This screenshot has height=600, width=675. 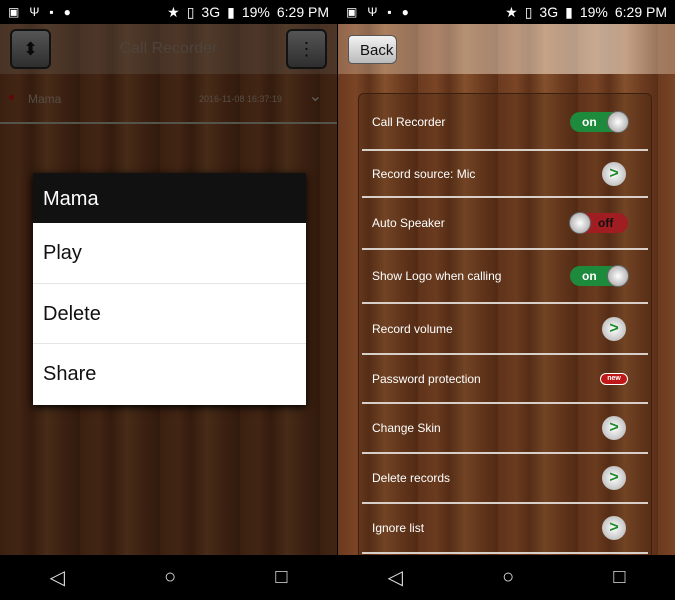 What do you see at coordinates (169, 374) in the screenshot?
I see `menu-item-share: Share` at bounding box center [169, 374].